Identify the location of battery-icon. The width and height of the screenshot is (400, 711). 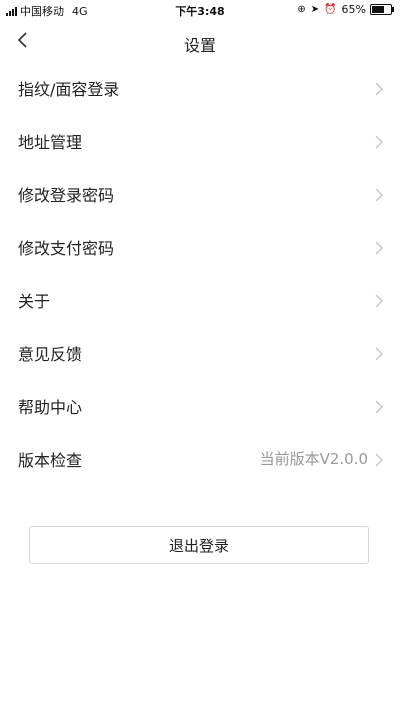
(382, 9).